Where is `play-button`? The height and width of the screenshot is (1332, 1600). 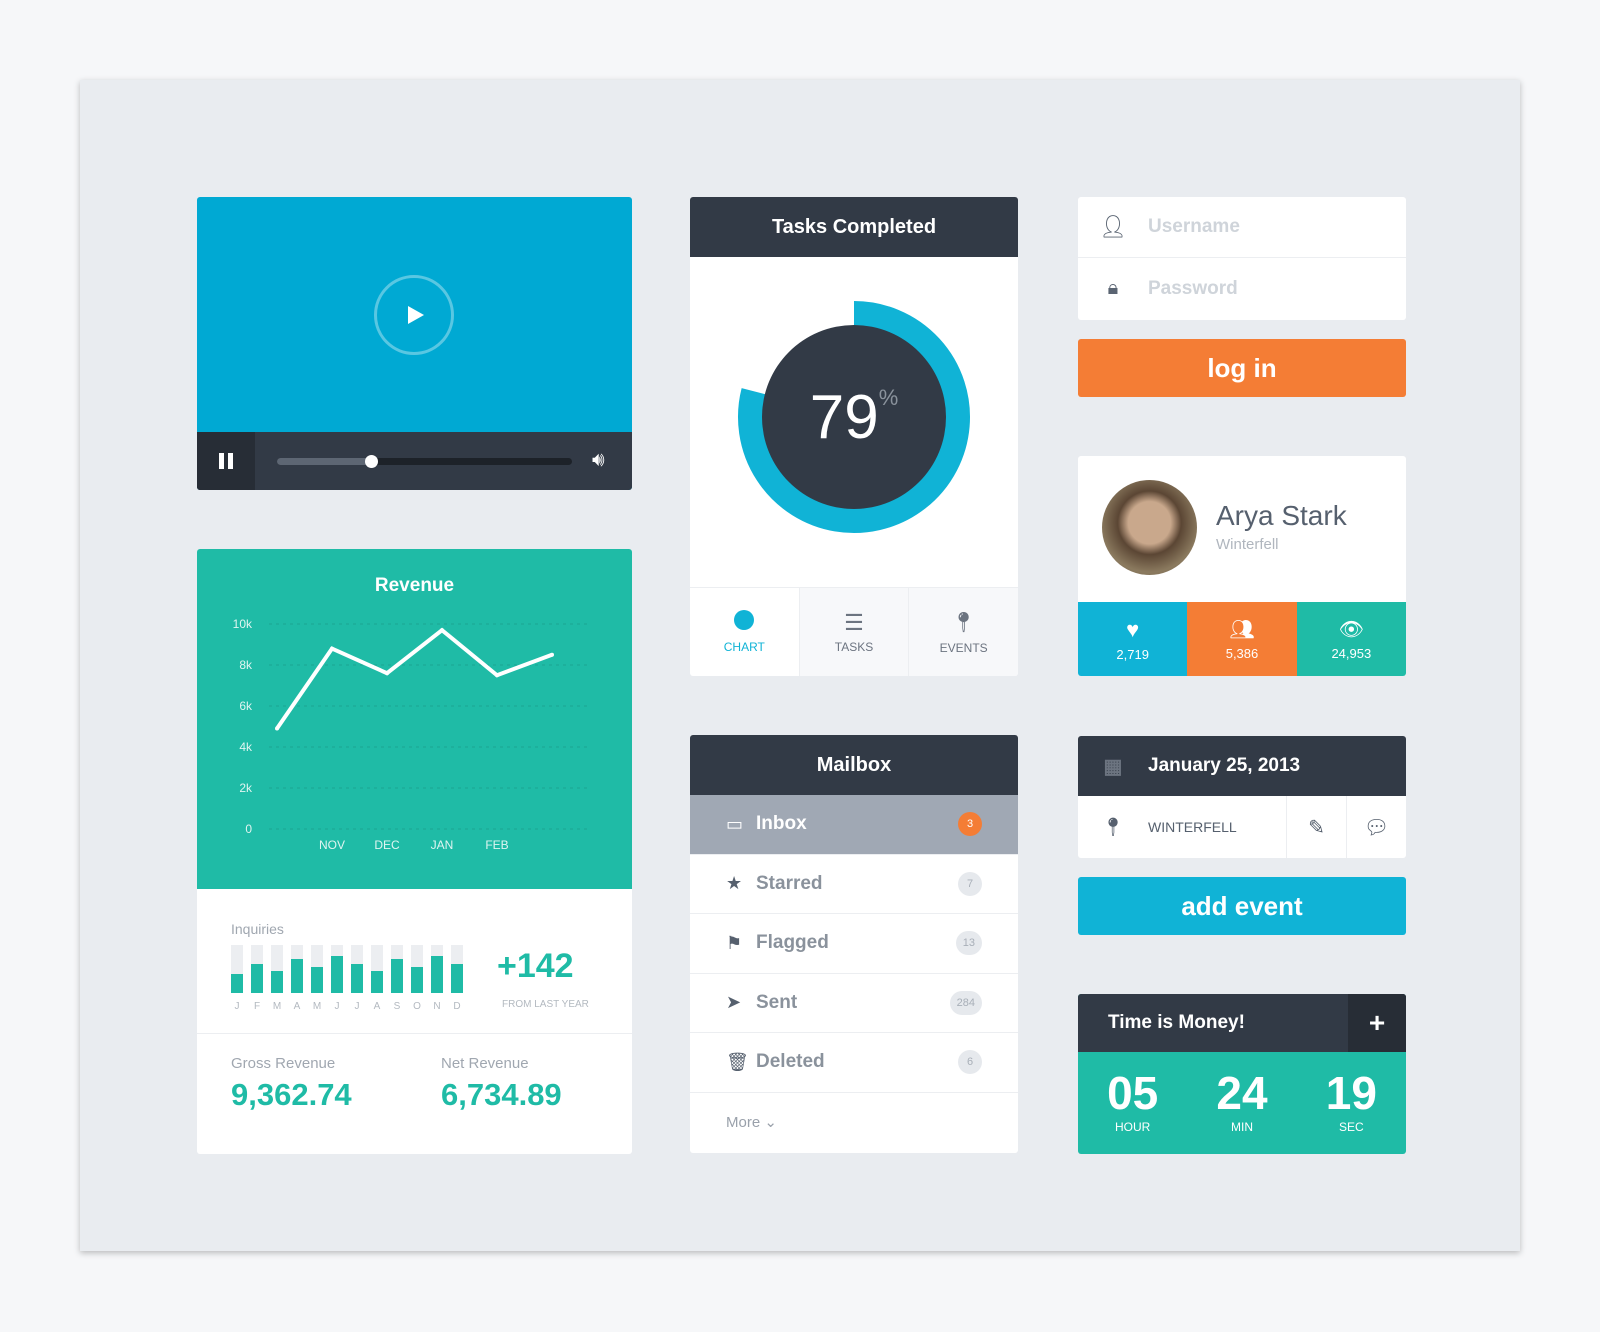 play-button is located at coordinates (414, 315).